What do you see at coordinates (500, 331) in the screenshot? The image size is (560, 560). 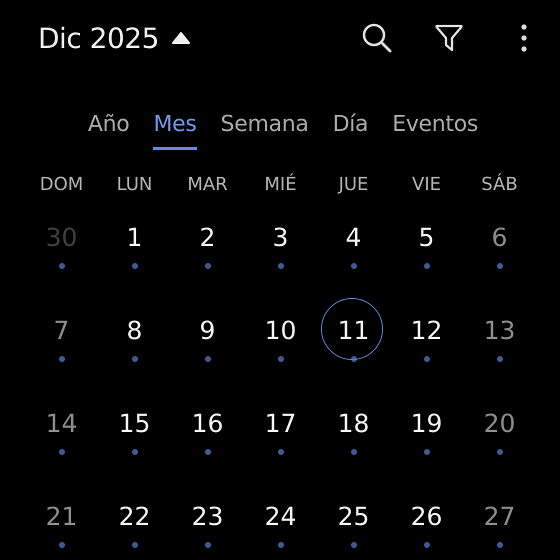 I see `day-number: 13` at bounding box center [500, 331].